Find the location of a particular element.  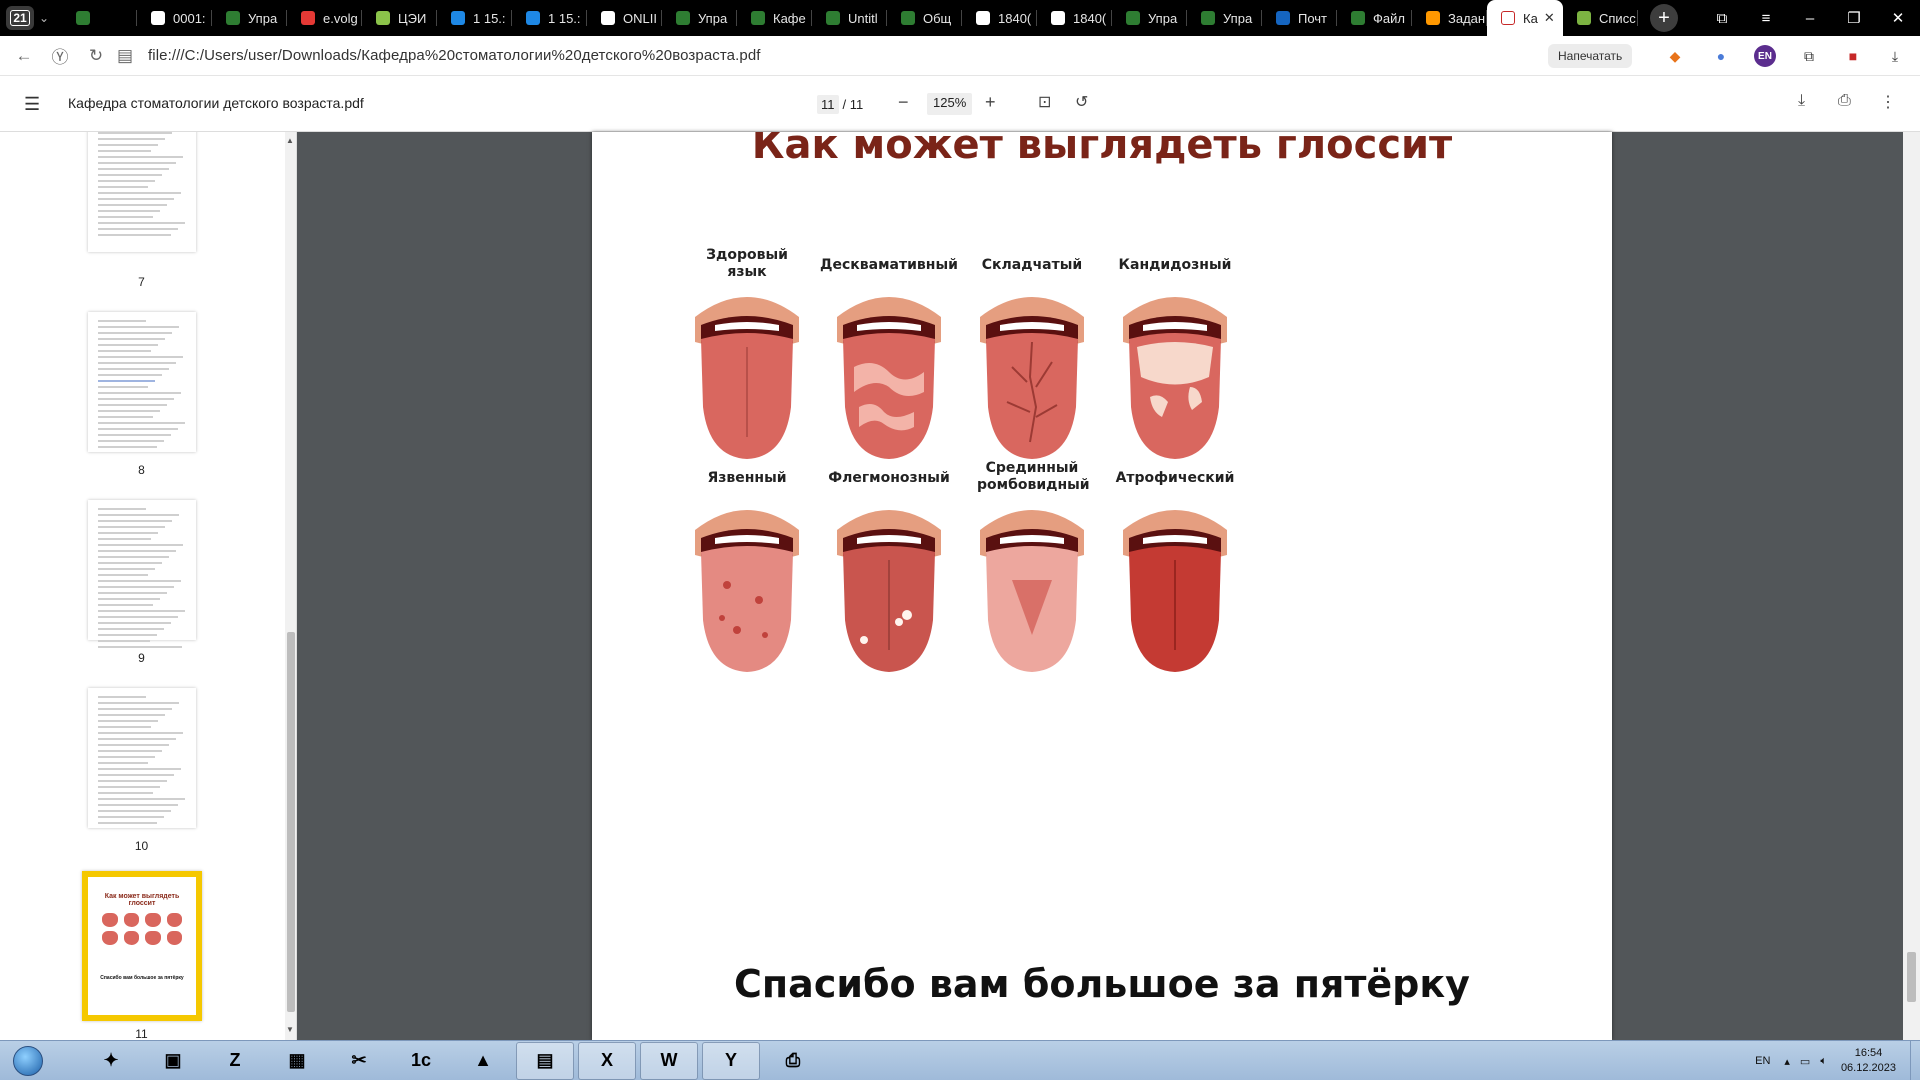

zoom-in-icon: + is located at coordinates (990, 102).